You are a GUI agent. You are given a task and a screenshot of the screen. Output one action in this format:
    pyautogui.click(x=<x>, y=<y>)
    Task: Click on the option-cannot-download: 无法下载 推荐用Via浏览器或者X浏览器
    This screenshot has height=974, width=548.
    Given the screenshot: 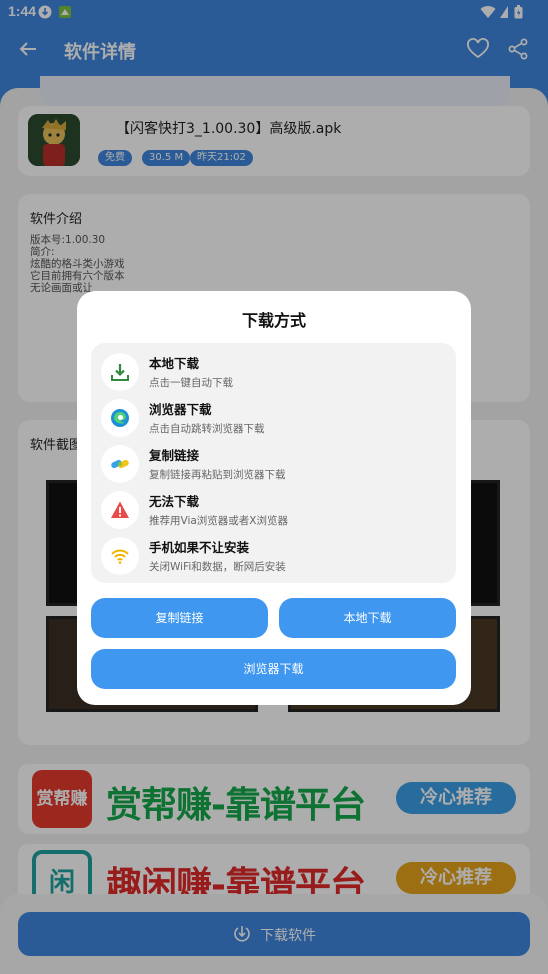 What is the action you would take?
    pyautogui.click(x=273, y=509)
    